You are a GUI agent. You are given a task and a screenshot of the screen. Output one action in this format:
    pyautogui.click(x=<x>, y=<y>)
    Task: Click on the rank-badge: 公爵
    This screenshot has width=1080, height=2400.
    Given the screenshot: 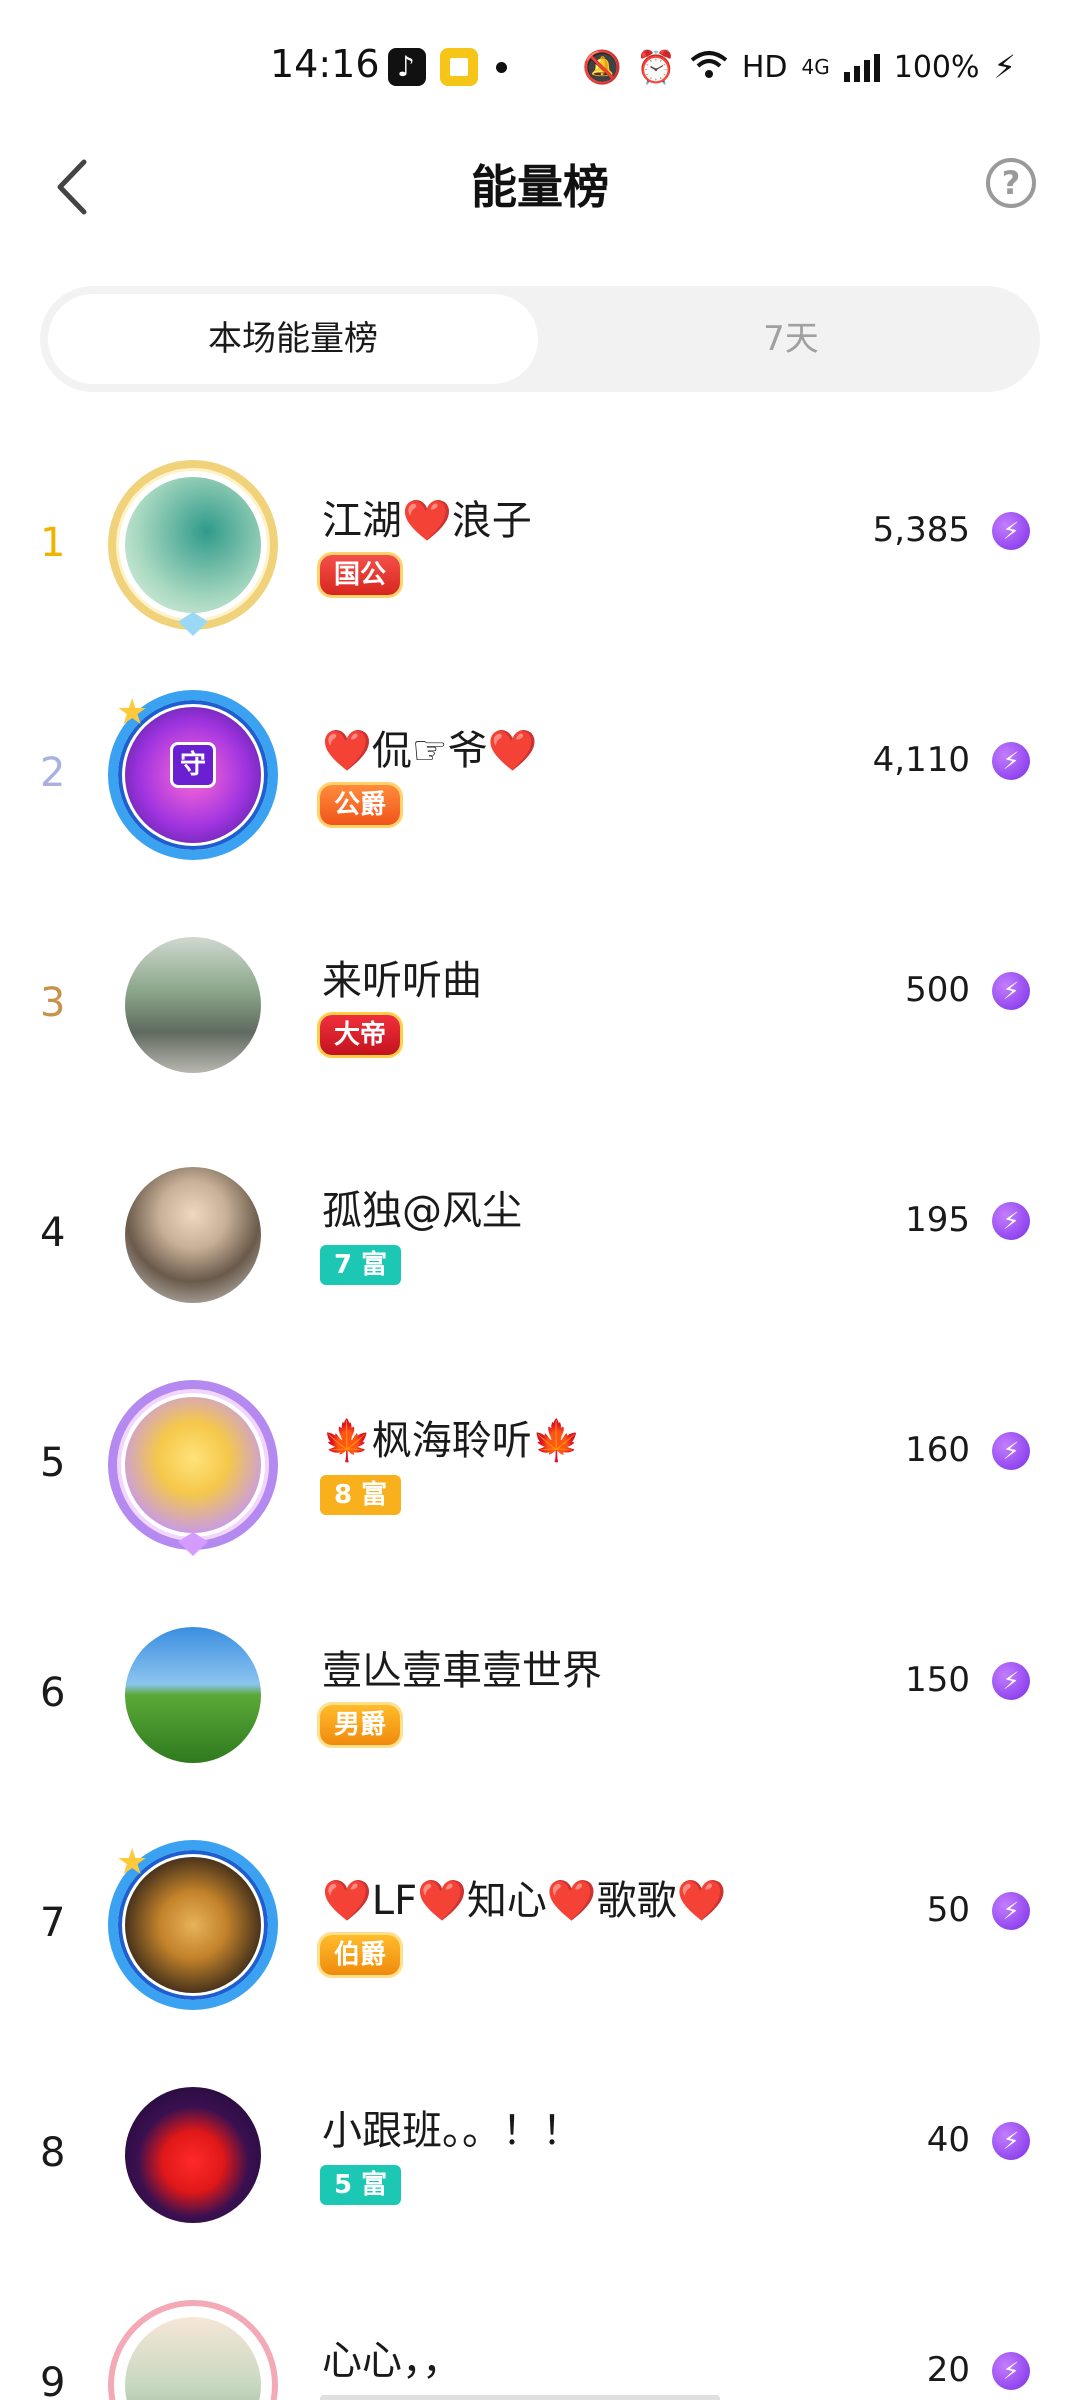 What is the action you would take?
    pyautogui.click(x=360, y=805)
    